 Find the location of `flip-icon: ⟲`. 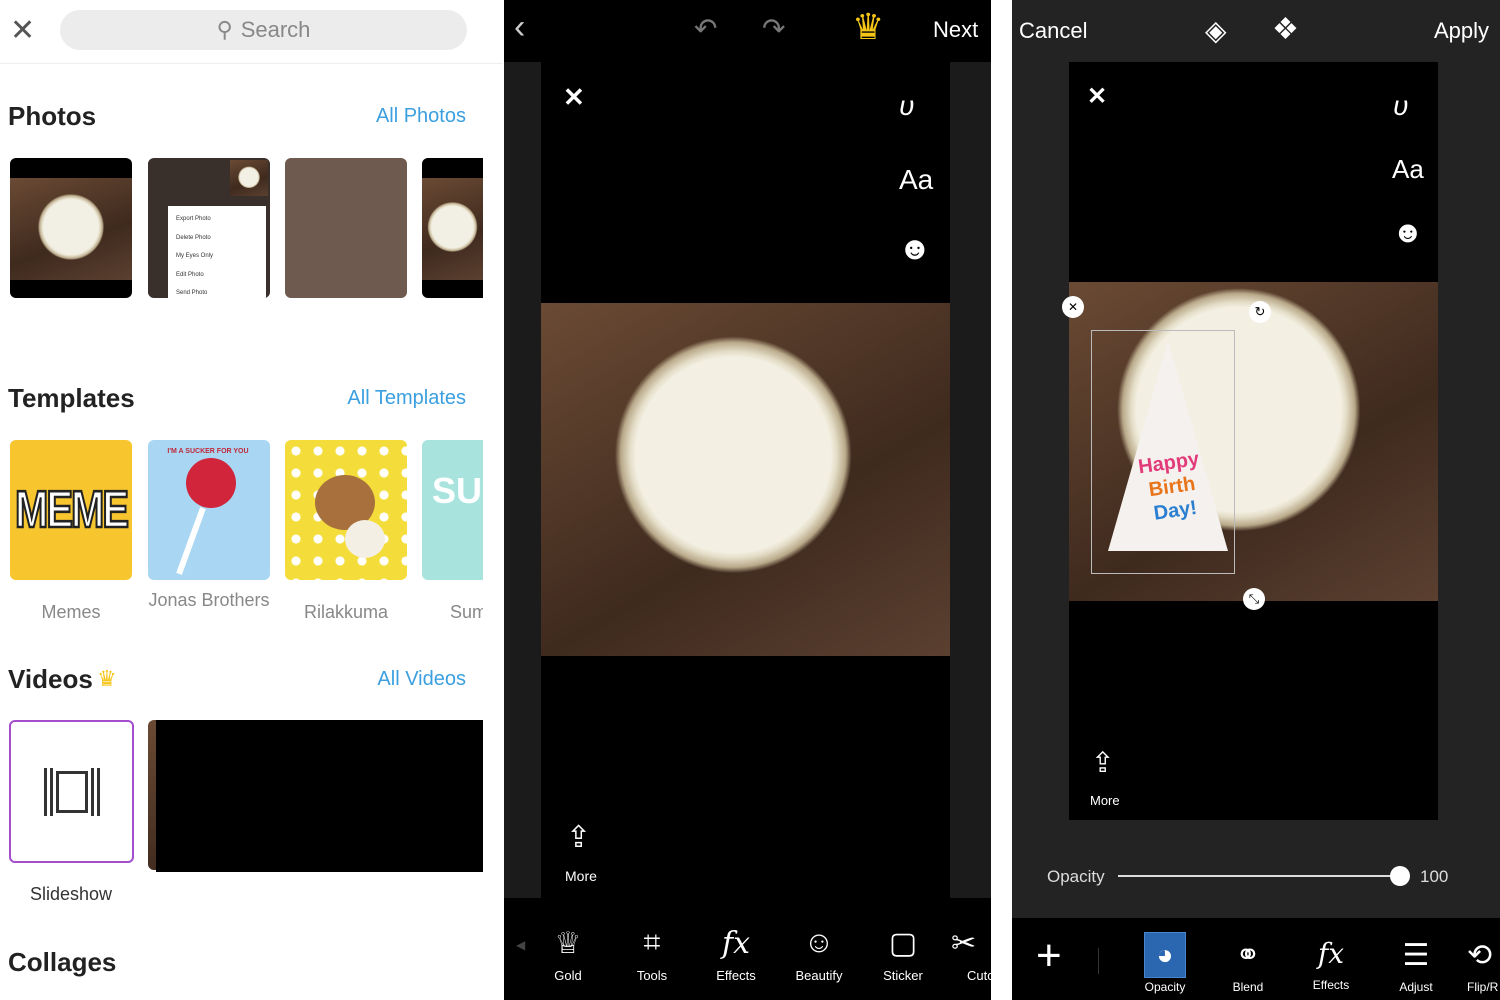

flip-icon: ⟲ is located at coordinates (1480, 955).